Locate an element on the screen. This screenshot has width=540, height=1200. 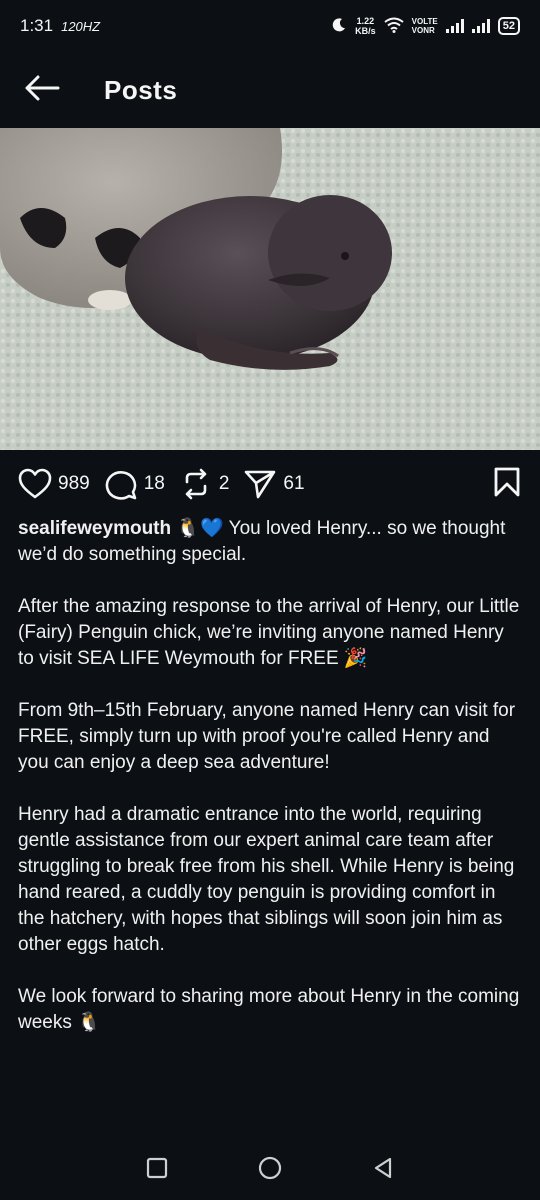
header: Posts is located at coordinates (270, 90).